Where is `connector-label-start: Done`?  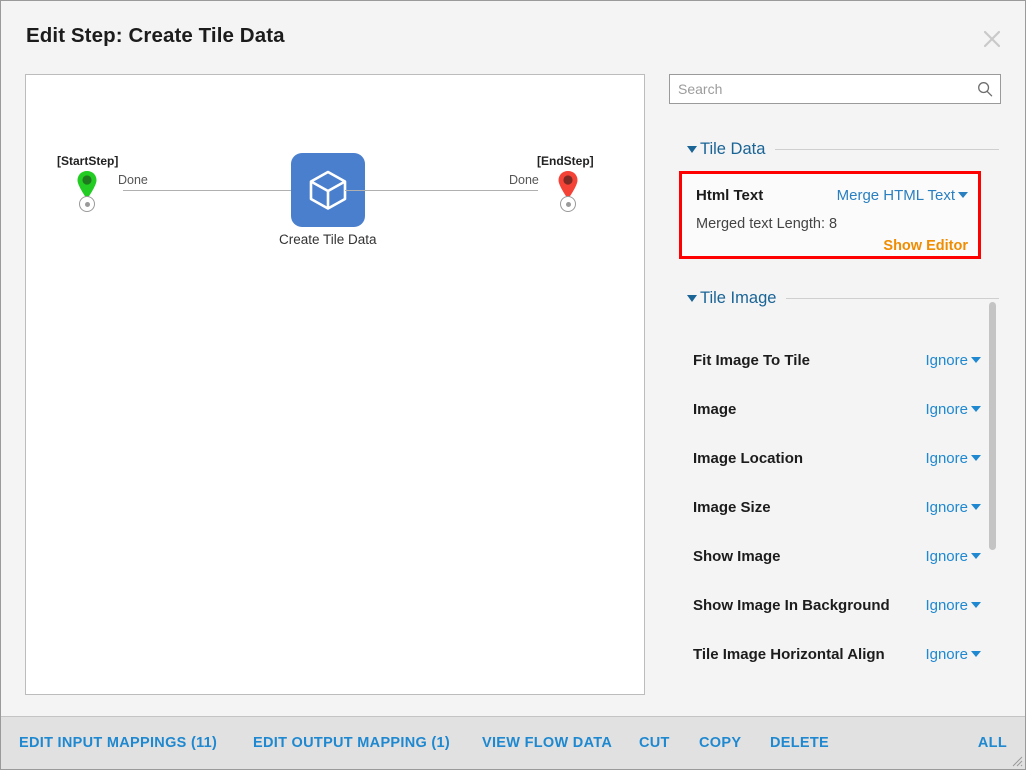
connector-label-start: Done is located at coordinates (133, 180).